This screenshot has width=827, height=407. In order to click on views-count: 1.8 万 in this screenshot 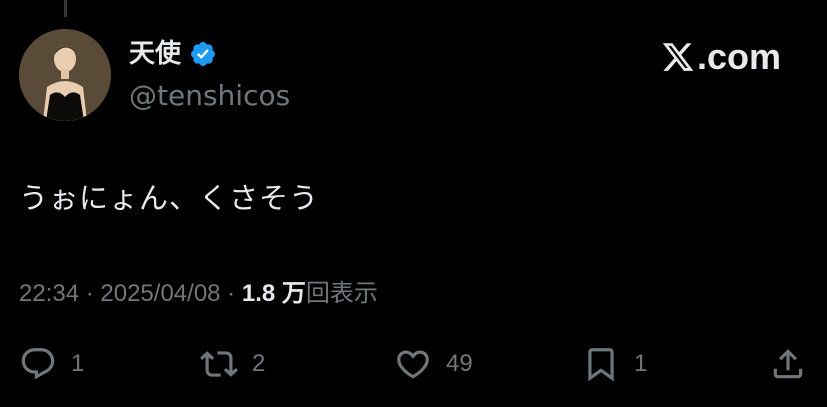, I will do `click(274, 293)`.